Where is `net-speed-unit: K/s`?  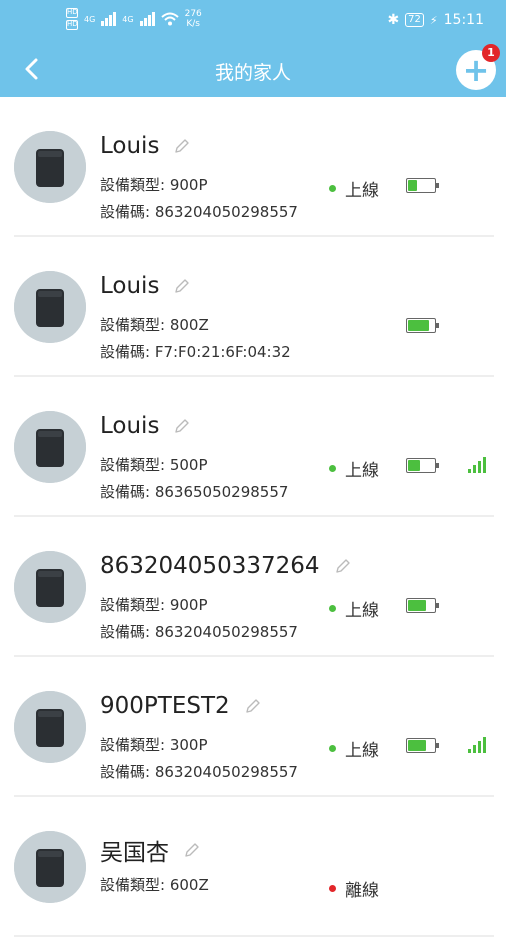 net-speed-unit: K/s is located at coordinates (193, 24).